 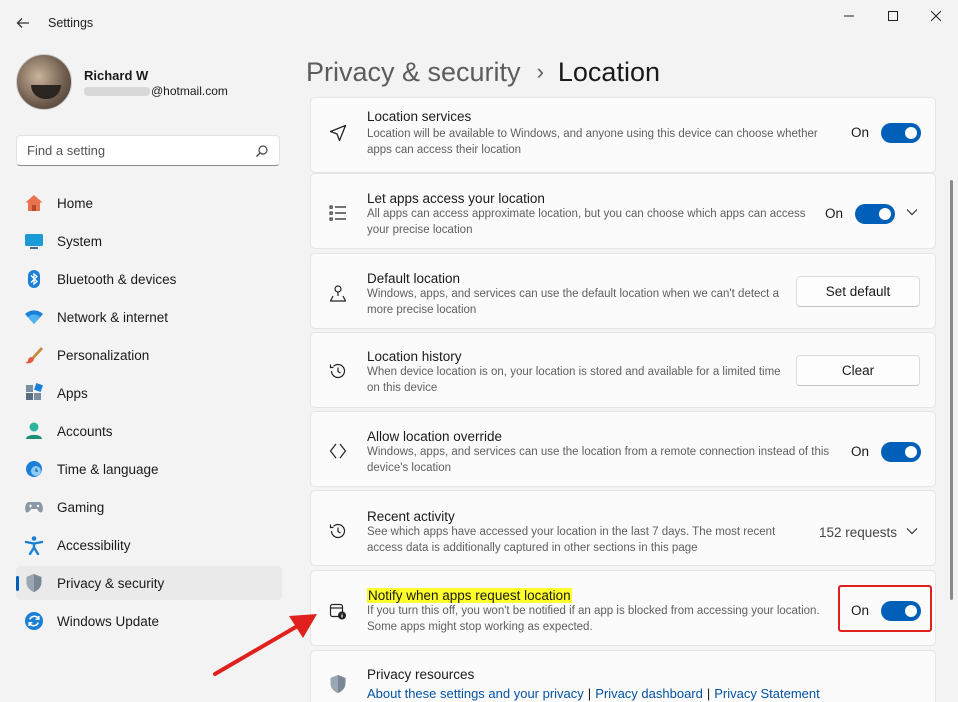 I want to click on sidebar-item-accessibility: Accessibility, so click(x=149, y=545).